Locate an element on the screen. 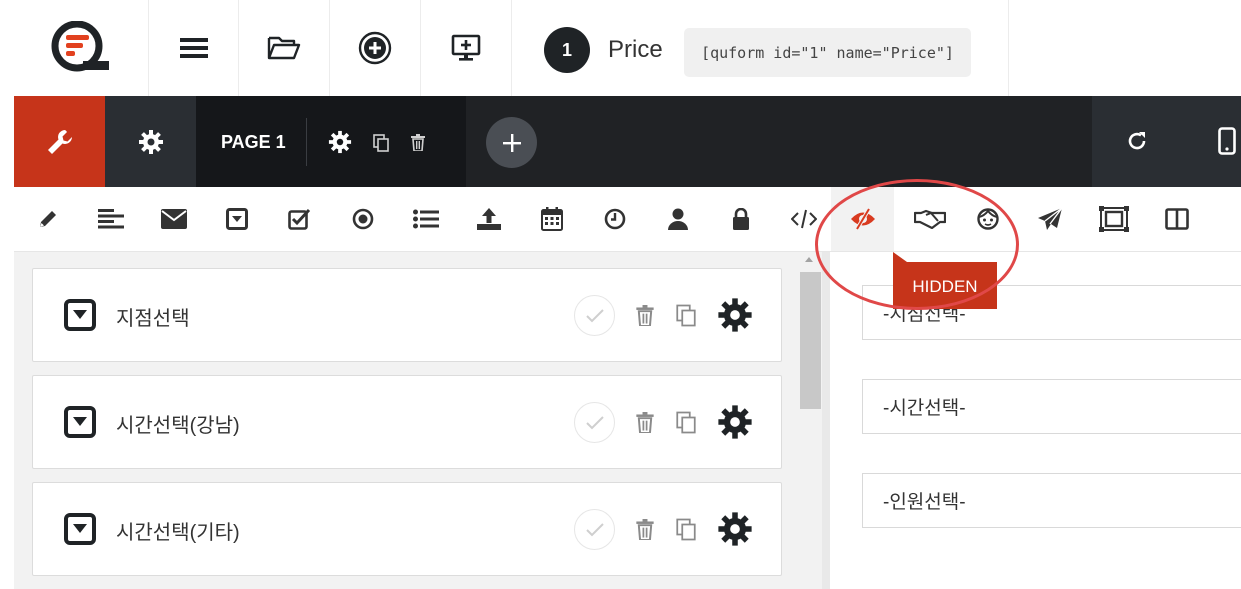  add-page-button is located at coordinates (511, 142).